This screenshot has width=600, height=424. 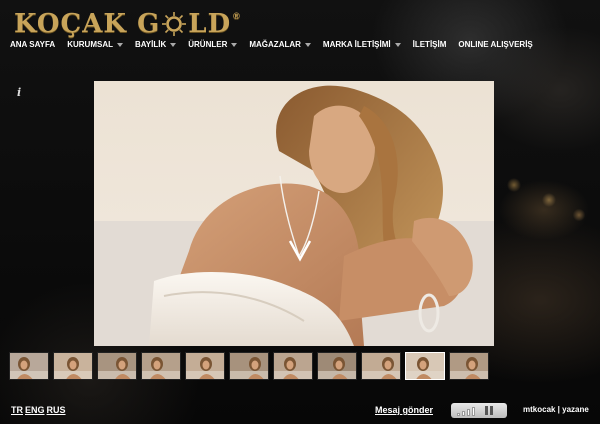 I want to click on nav-item-label: ANA SAYFA, so click(x=33, y=44).